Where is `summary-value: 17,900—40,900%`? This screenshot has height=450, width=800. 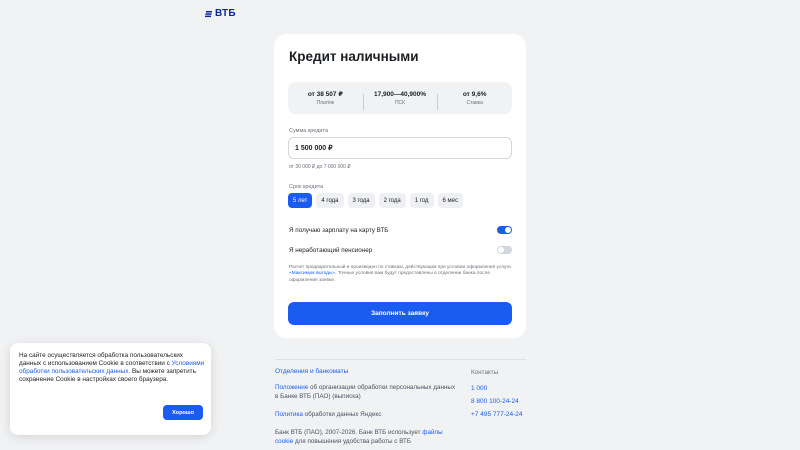
summary-value: 17,900—40,900% is located at coordinates (400, 94).